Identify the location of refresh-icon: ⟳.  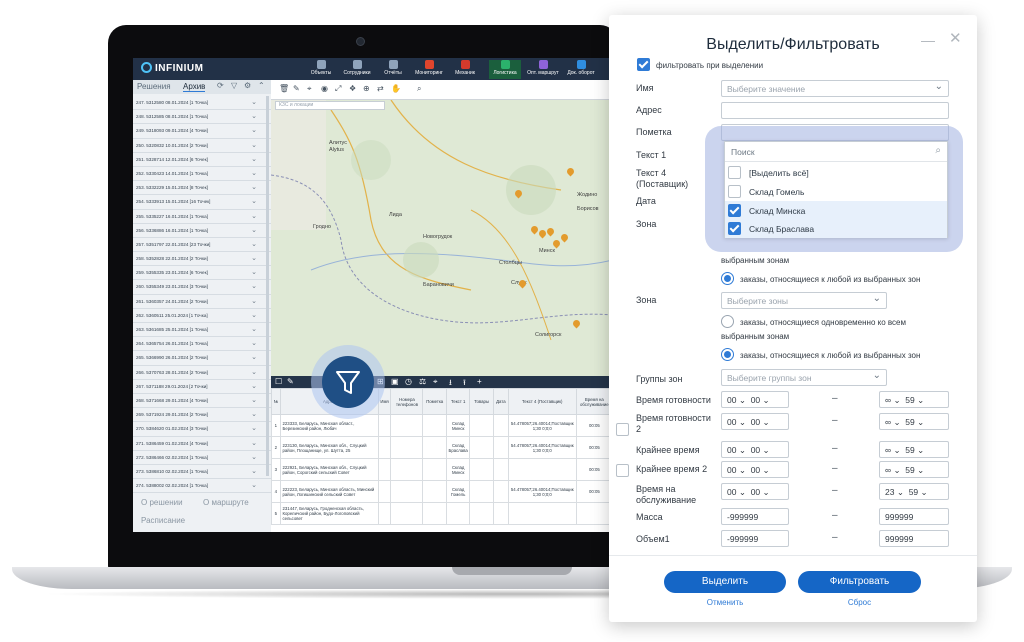
(220, 85).